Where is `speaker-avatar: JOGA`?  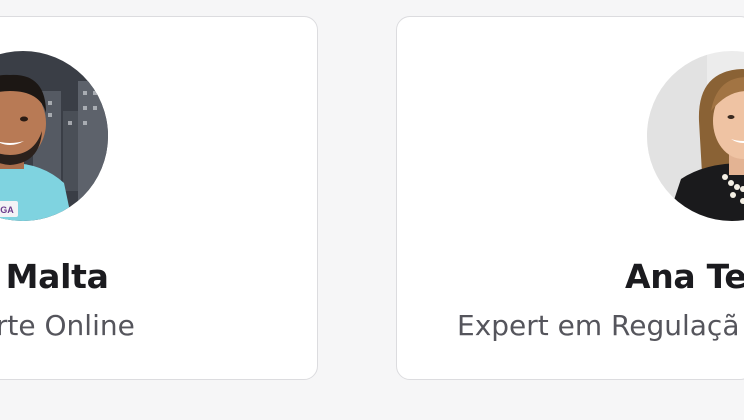 speaker-avatar: JOGA is located at coordinates (54, 136).